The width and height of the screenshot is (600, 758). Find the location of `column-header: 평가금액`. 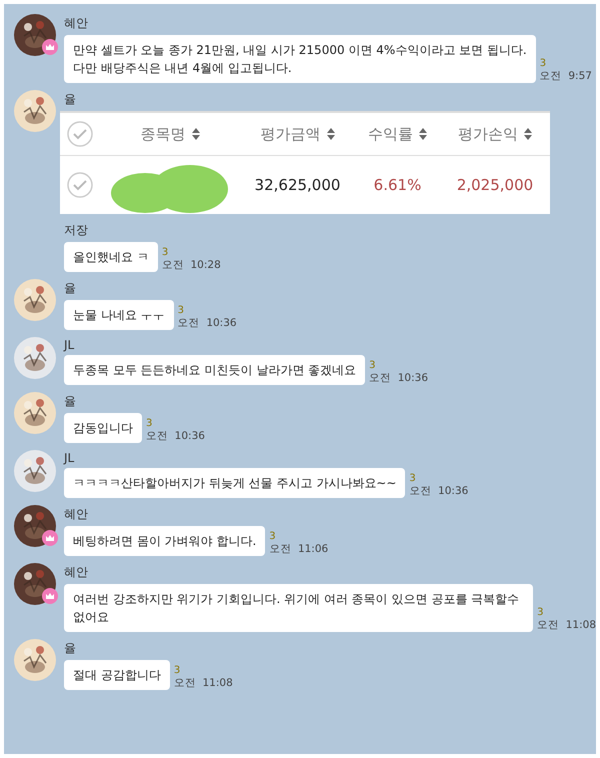

column-header: 평가금액 is located at coordinates (290, 134).